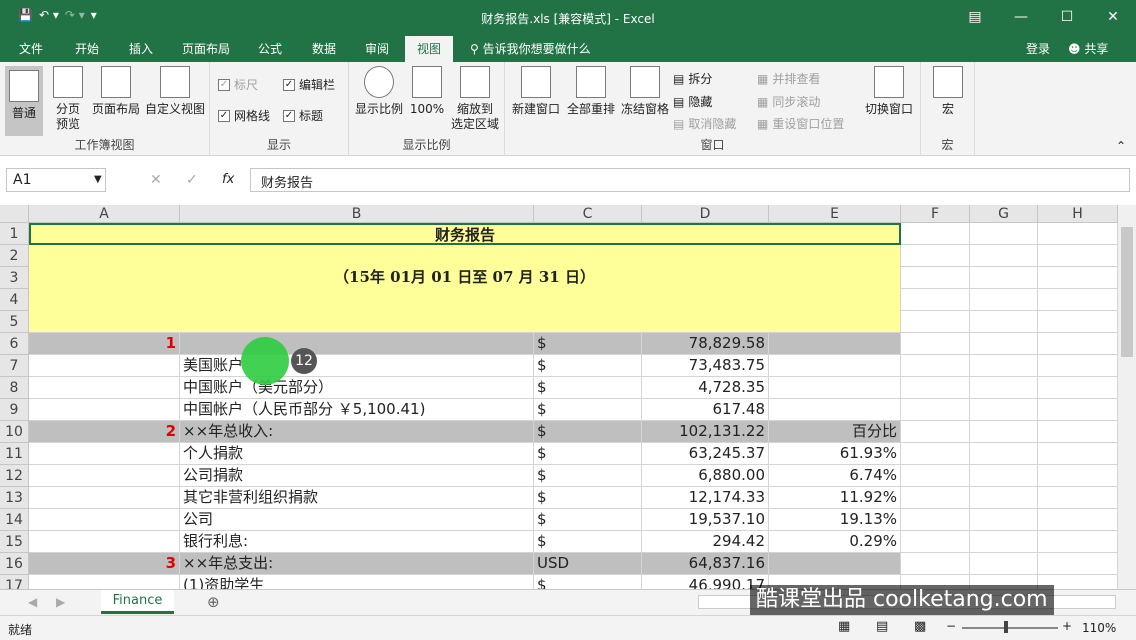  Describe the element at coordinates (1078, 344) in the screenshot. I see `cell-h6` at that location.